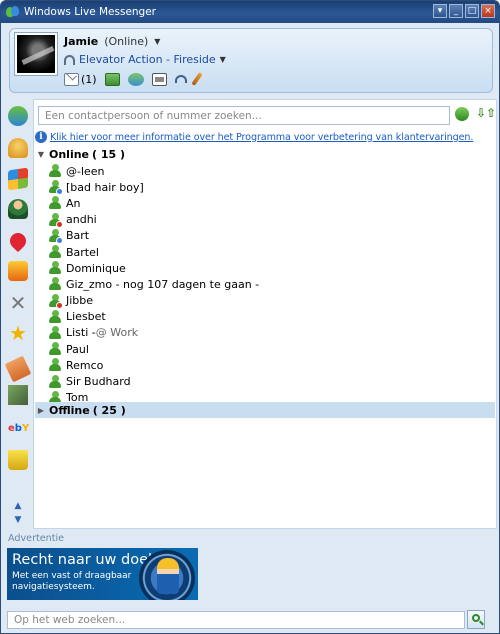 Image resolution: width=500 pixels, height=634 pixels. What do you see at coordinates (126, 41) in the screenshot?
I see `online-status: (Online)` at bounding box center [126, 41].